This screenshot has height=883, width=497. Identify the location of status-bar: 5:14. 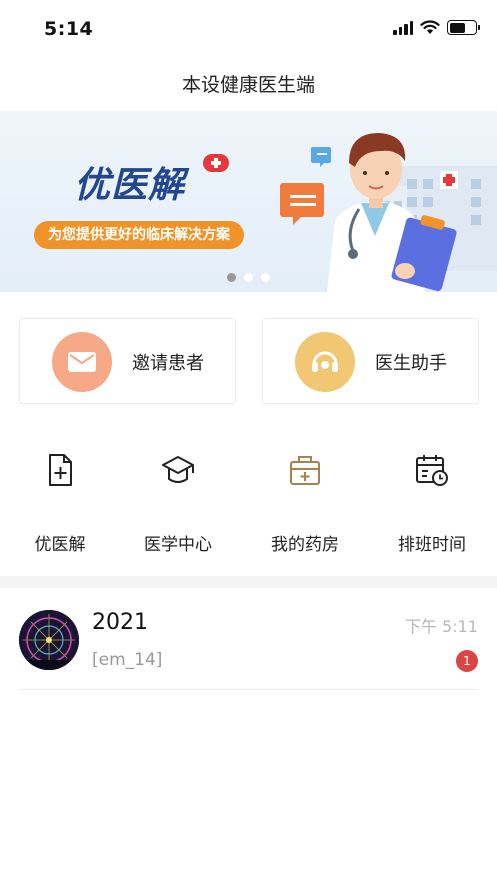
(248, 29).